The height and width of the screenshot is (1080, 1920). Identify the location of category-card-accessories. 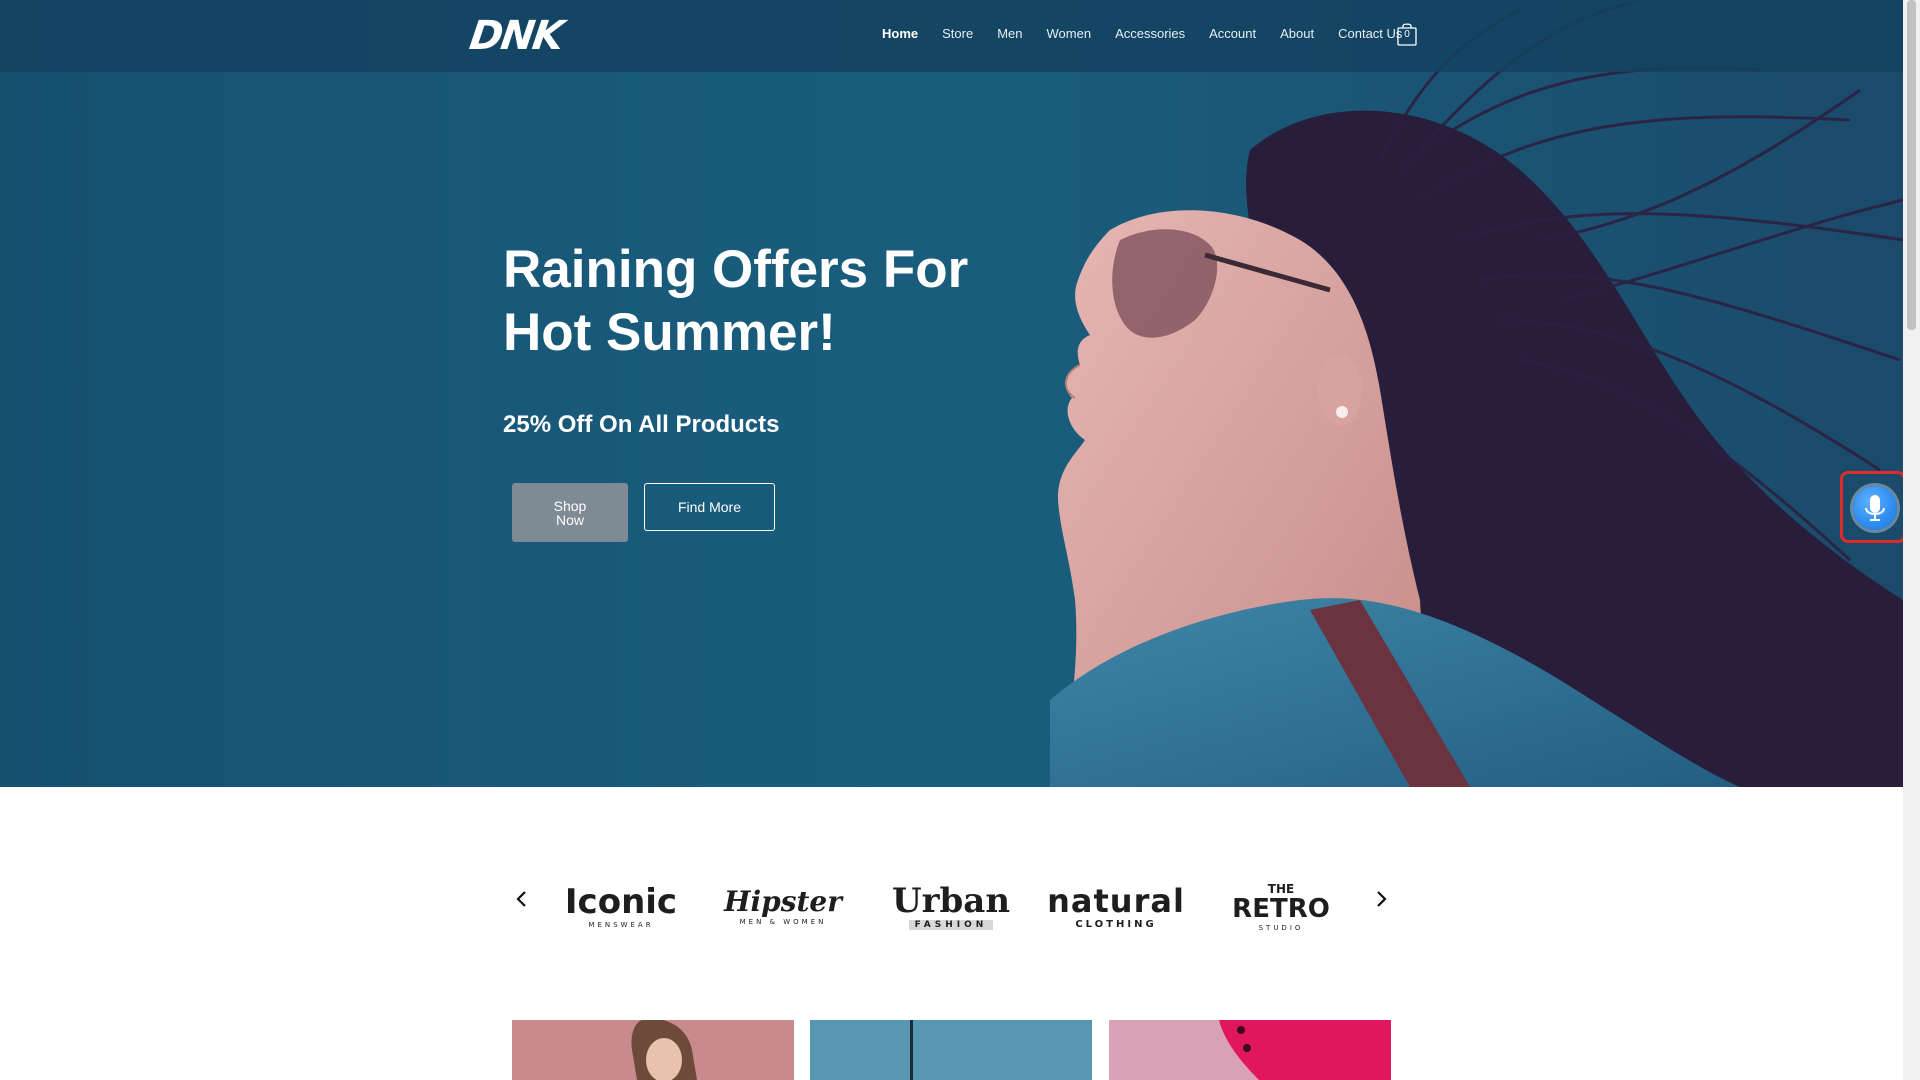
(1250, 1050).